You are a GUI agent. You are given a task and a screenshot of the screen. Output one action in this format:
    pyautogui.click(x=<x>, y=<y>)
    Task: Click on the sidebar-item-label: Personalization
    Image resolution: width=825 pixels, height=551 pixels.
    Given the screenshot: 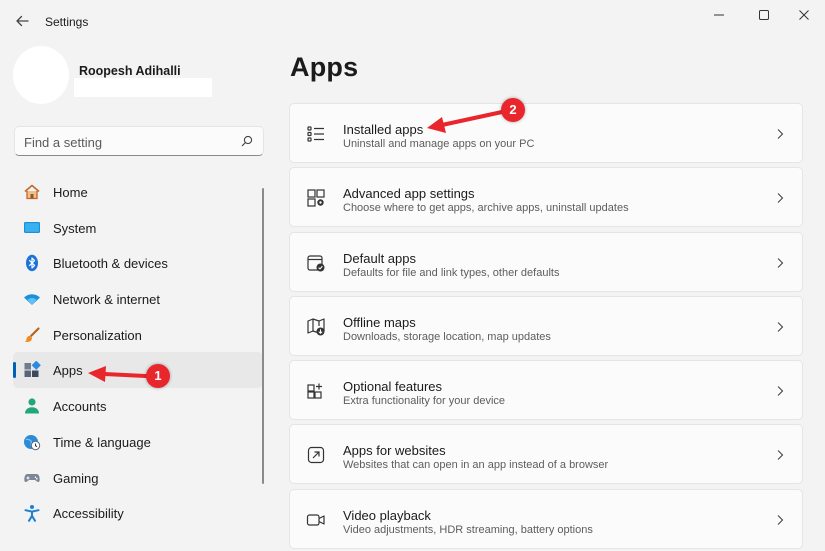 What is the action you would take?
    pyautogui.click(x=97, y=335)
    